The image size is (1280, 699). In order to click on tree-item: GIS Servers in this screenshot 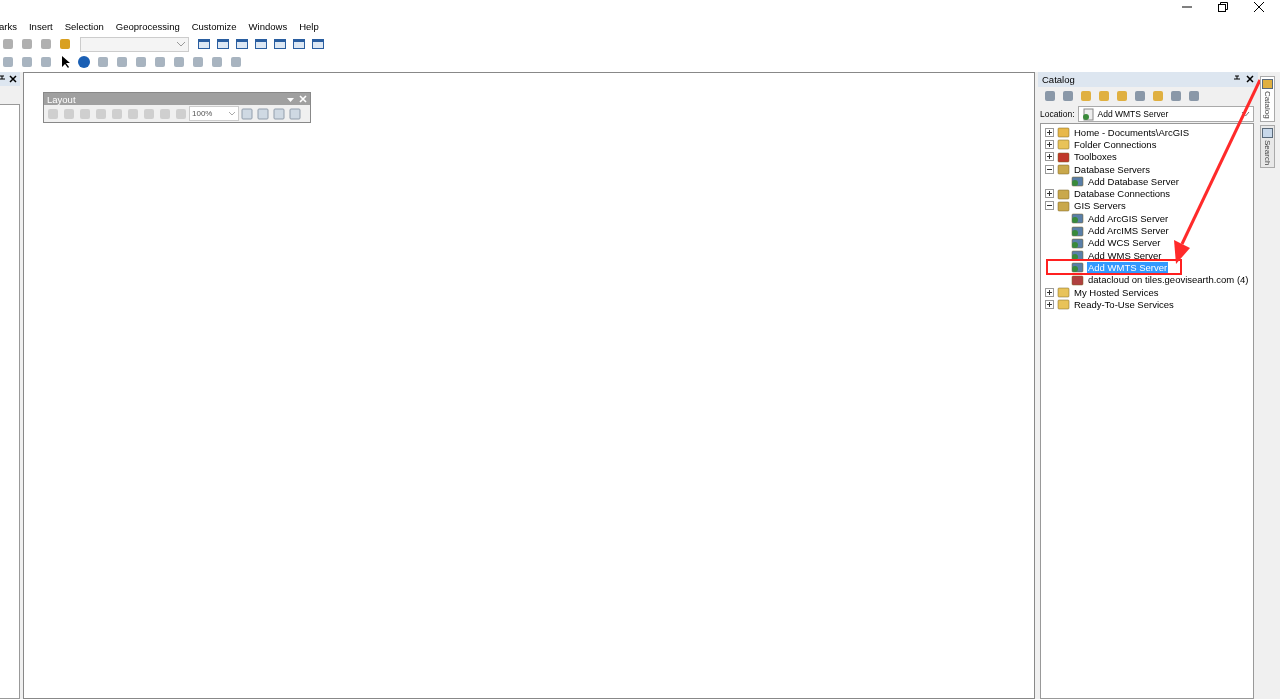, I will do `click(1100, 206)`.